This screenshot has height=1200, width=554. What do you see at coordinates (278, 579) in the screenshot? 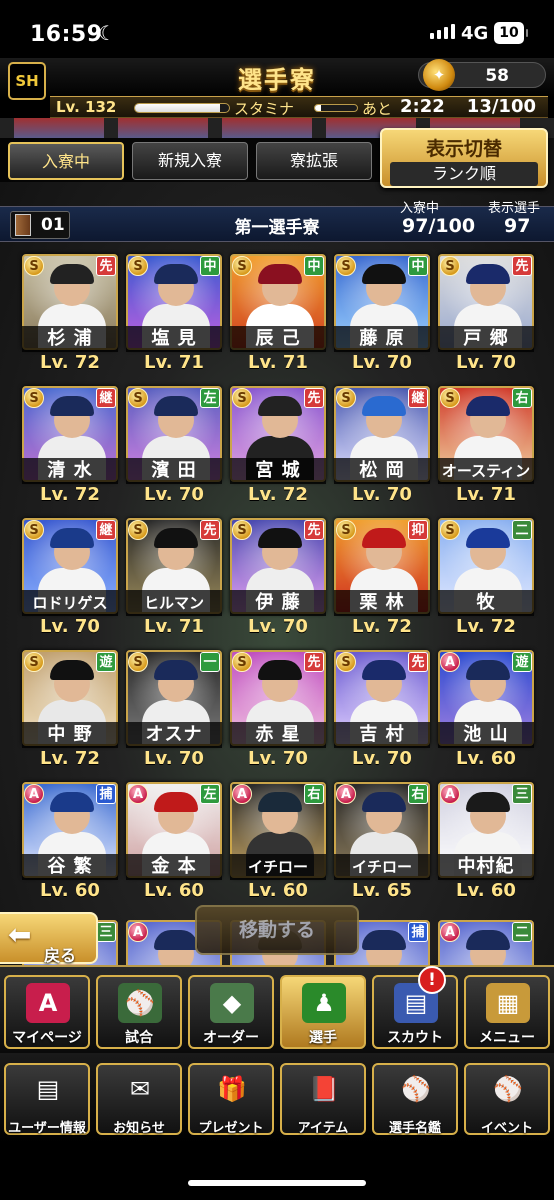
I see `player-card: S 先伊 藤 Lv. 70` at bounding box center [278, 579].